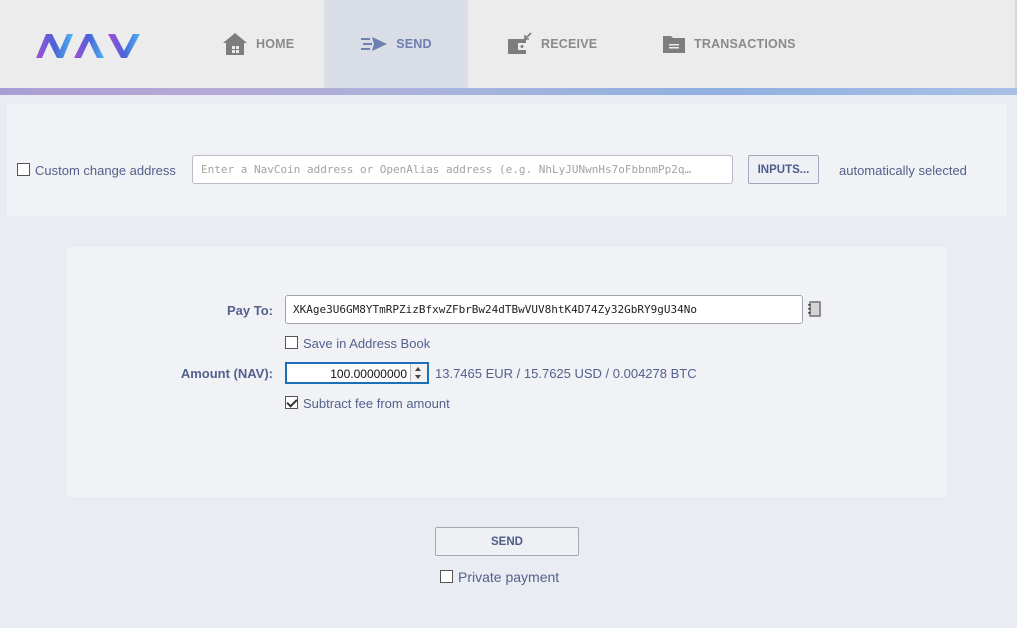  What do you see at coordinates (374, 44) in the screenshot?
I see `send-icon` at bounding box center [374, 44].